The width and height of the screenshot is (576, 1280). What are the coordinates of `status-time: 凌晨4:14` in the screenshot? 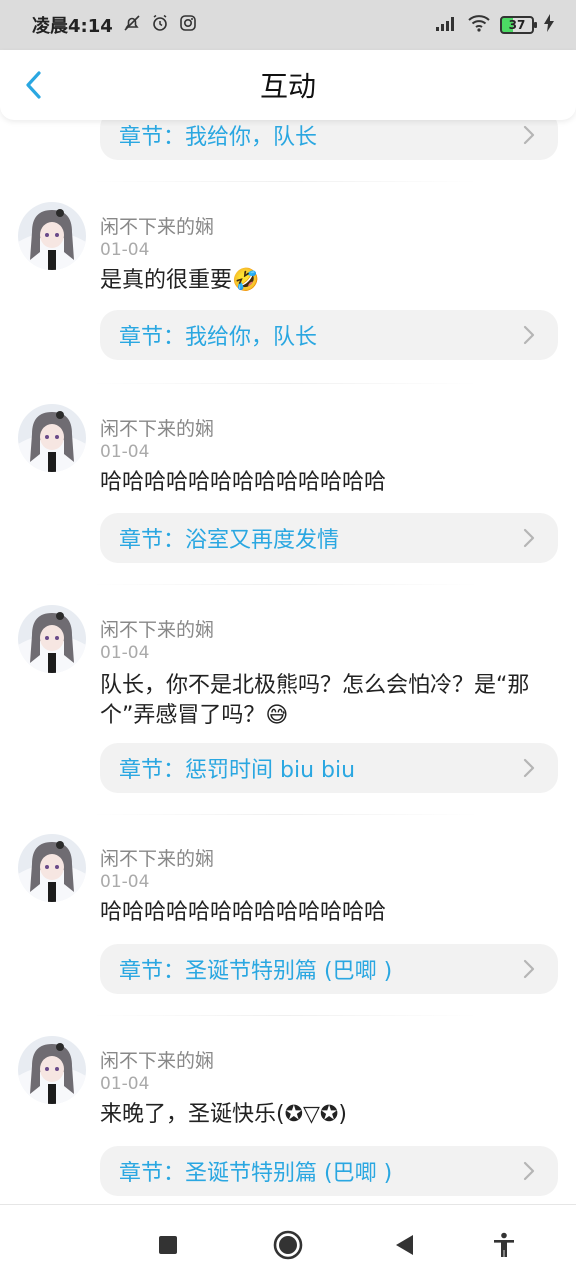 It's located at (72, 26).